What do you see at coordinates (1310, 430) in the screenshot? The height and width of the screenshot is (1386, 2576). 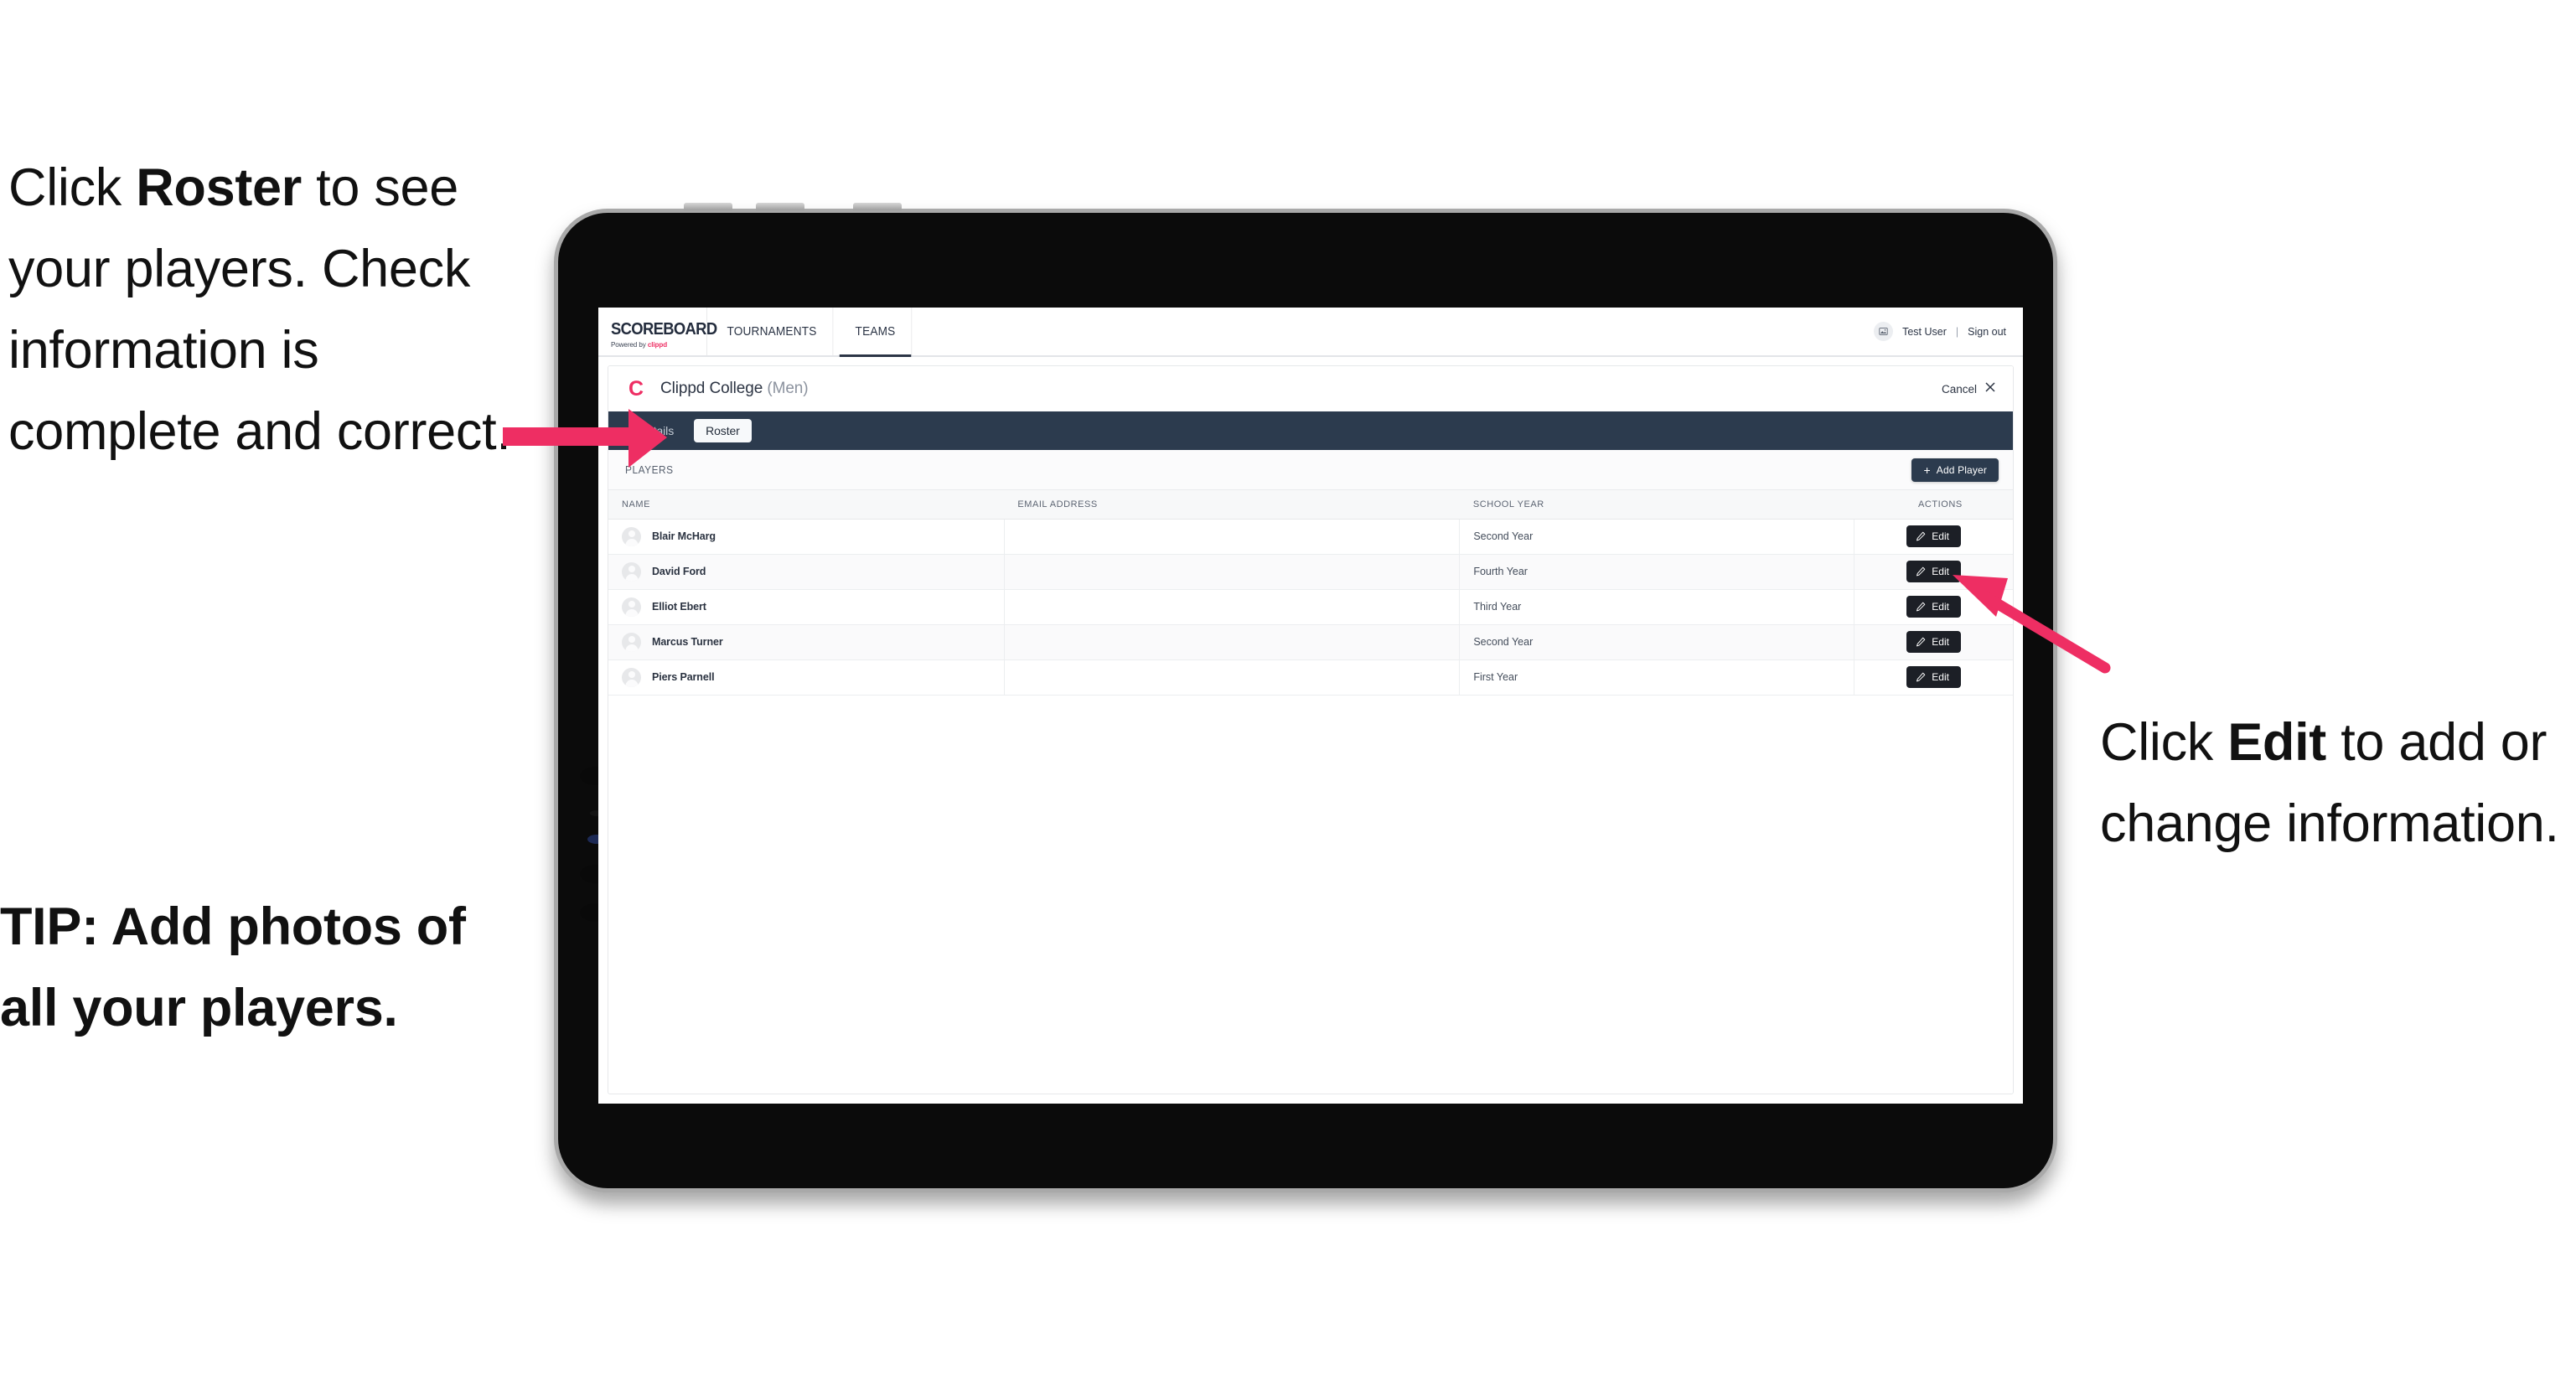 I see `team-subtab-bar: Details Roster` at bounding box center [1310, 430].